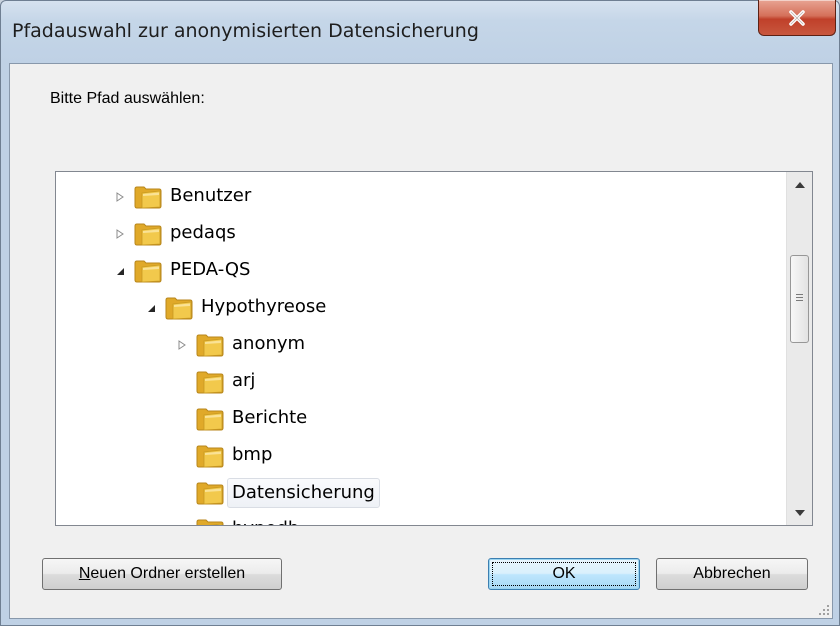  Describe the element at coordinates (268, 344) in the screenshot. I see `tree-item-label: anonym` at that location.